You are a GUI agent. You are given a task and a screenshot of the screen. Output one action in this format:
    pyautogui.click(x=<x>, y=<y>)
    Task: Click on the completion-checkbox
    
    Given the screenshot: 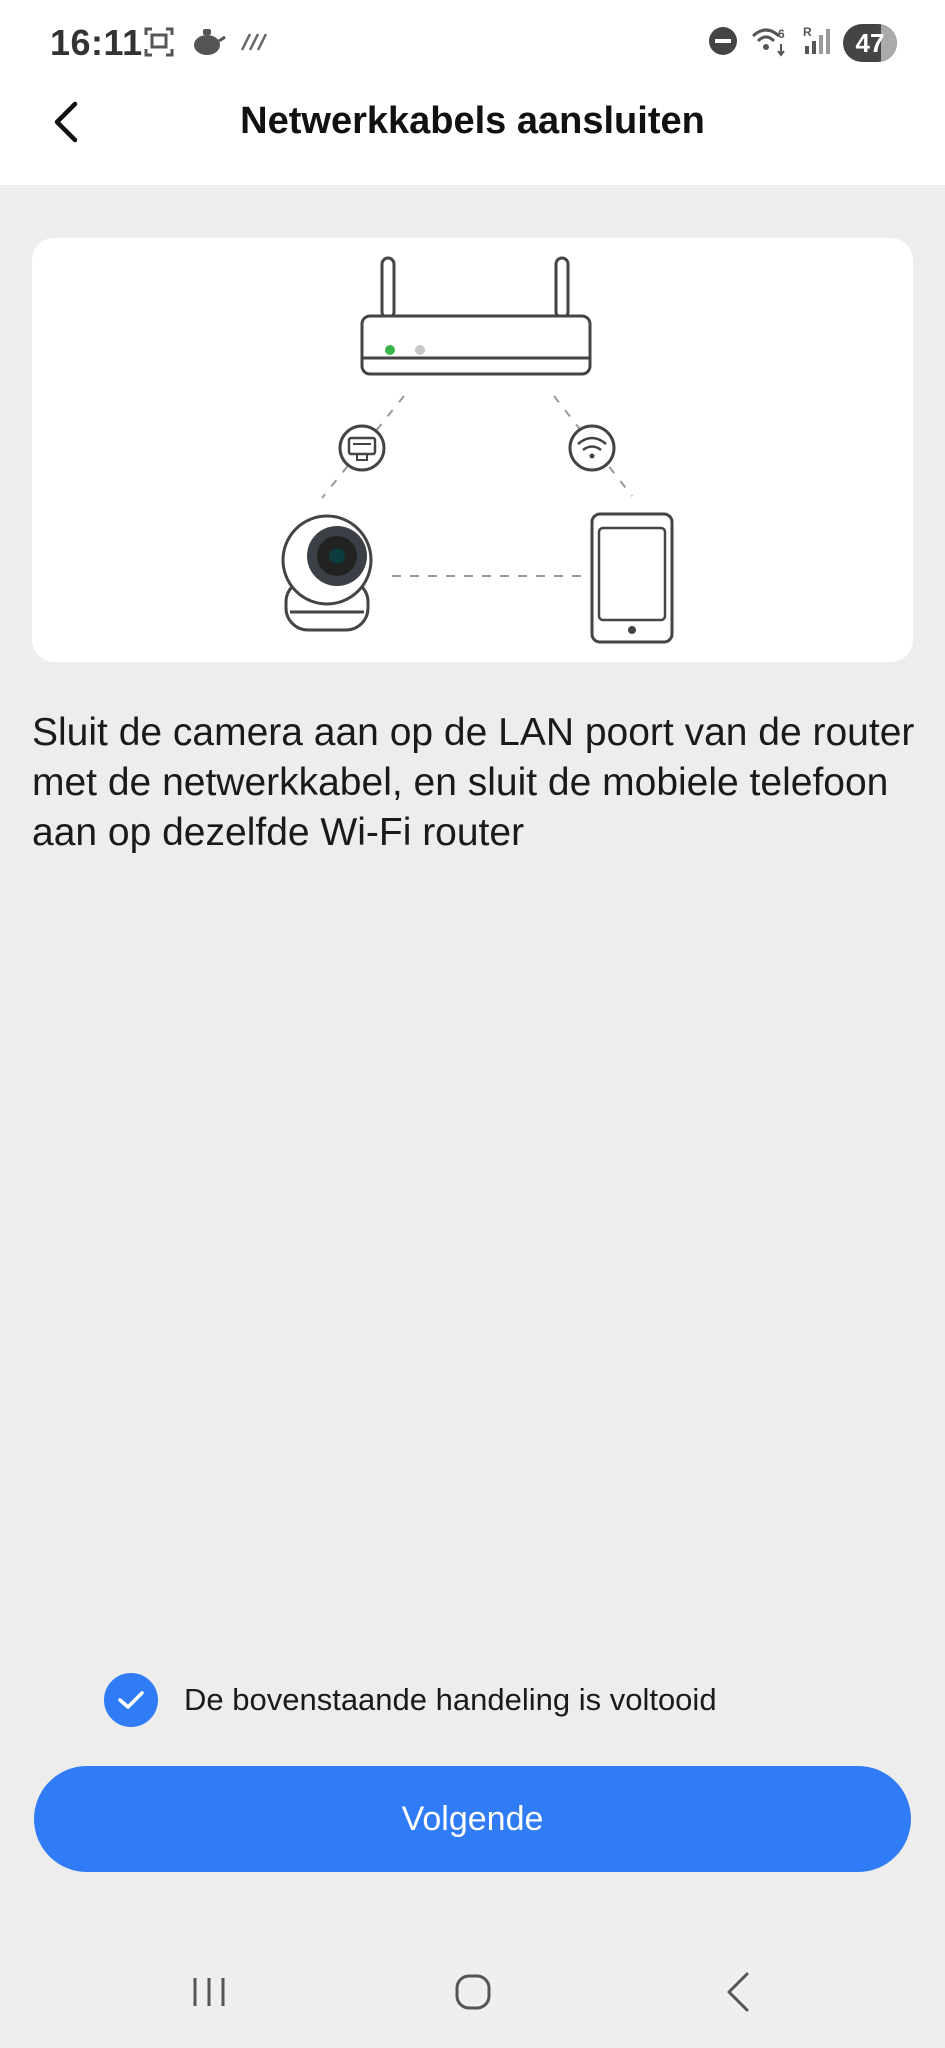 What is the action you would take?
    pyautogui.click(x=131, y=1700)
    